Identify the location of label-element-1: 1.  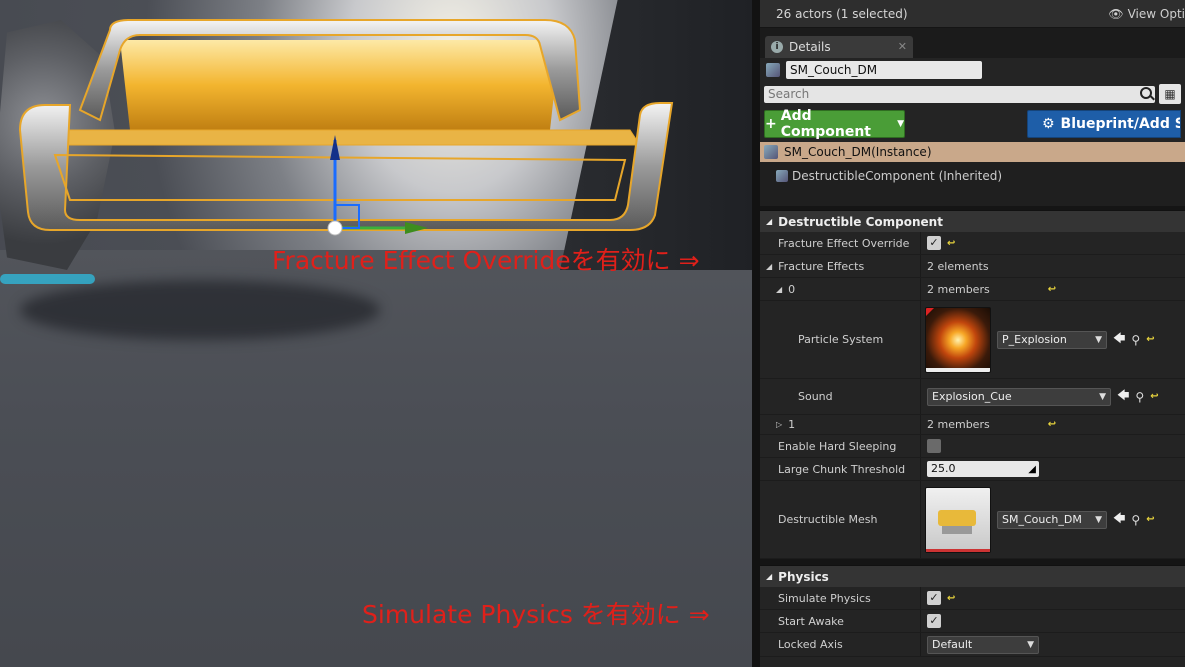
(792, 424).